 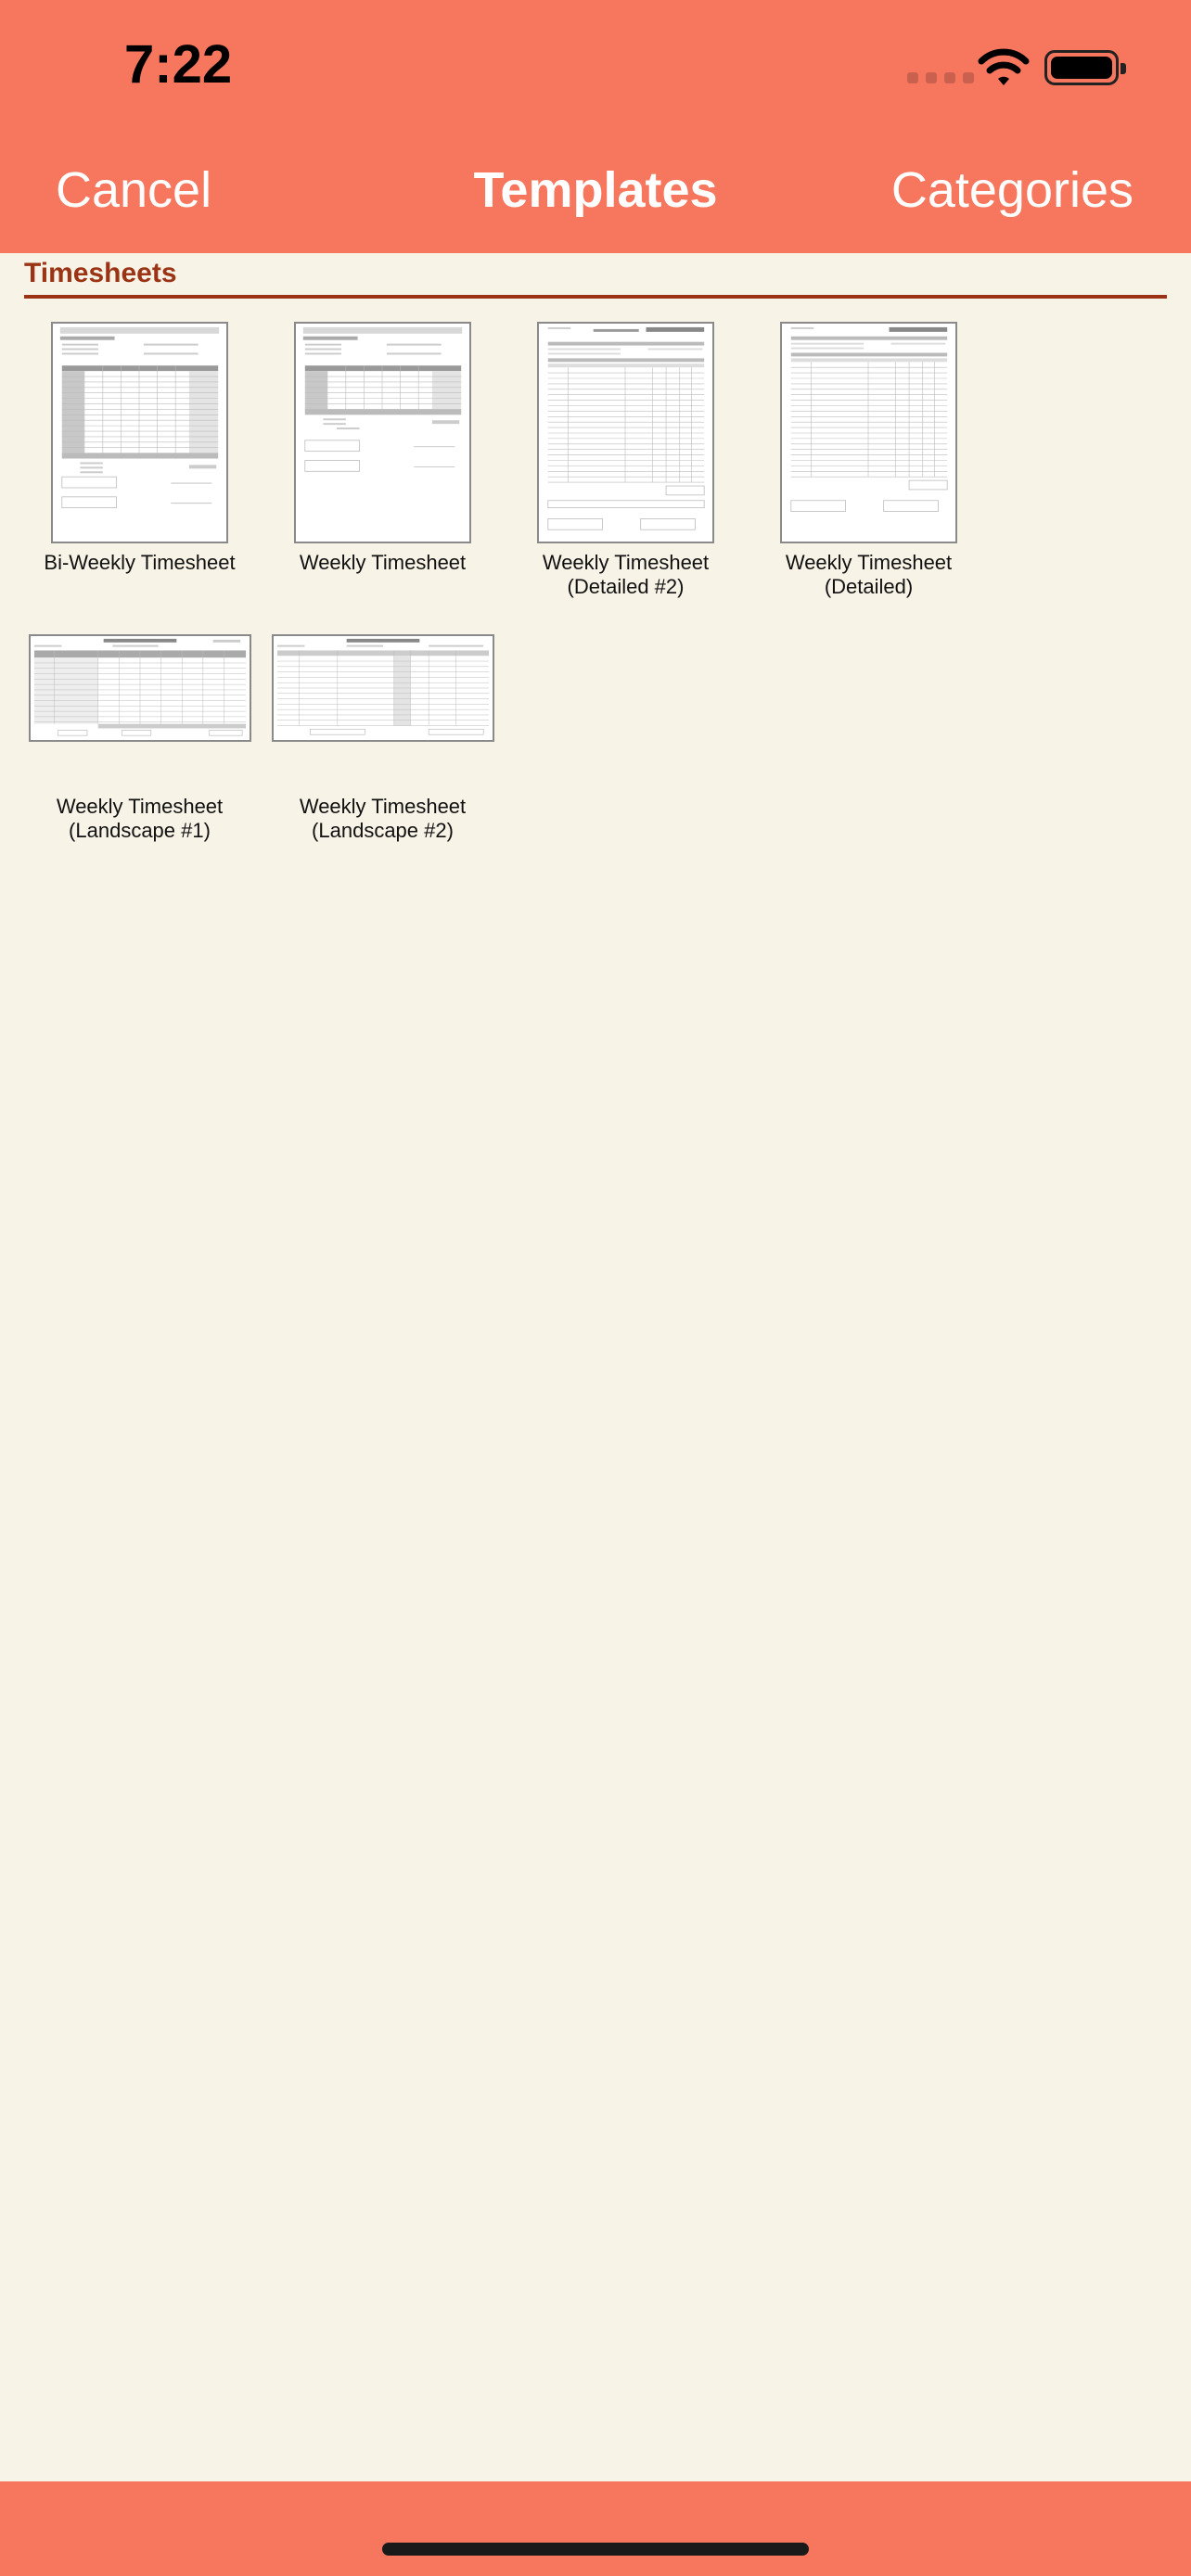 I want to click on home-indicator, so click(x=595, y=2549).